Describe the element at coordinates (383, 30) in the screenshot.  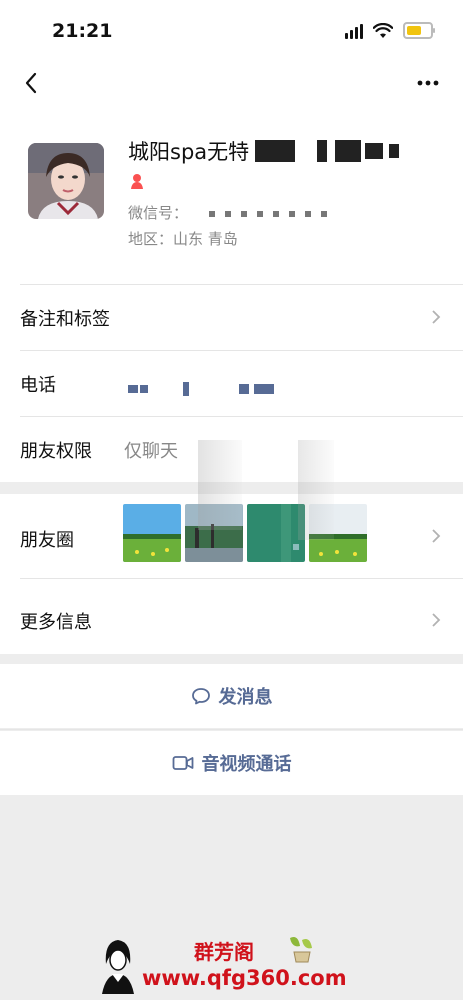
I see `wifi-icon` at that location.